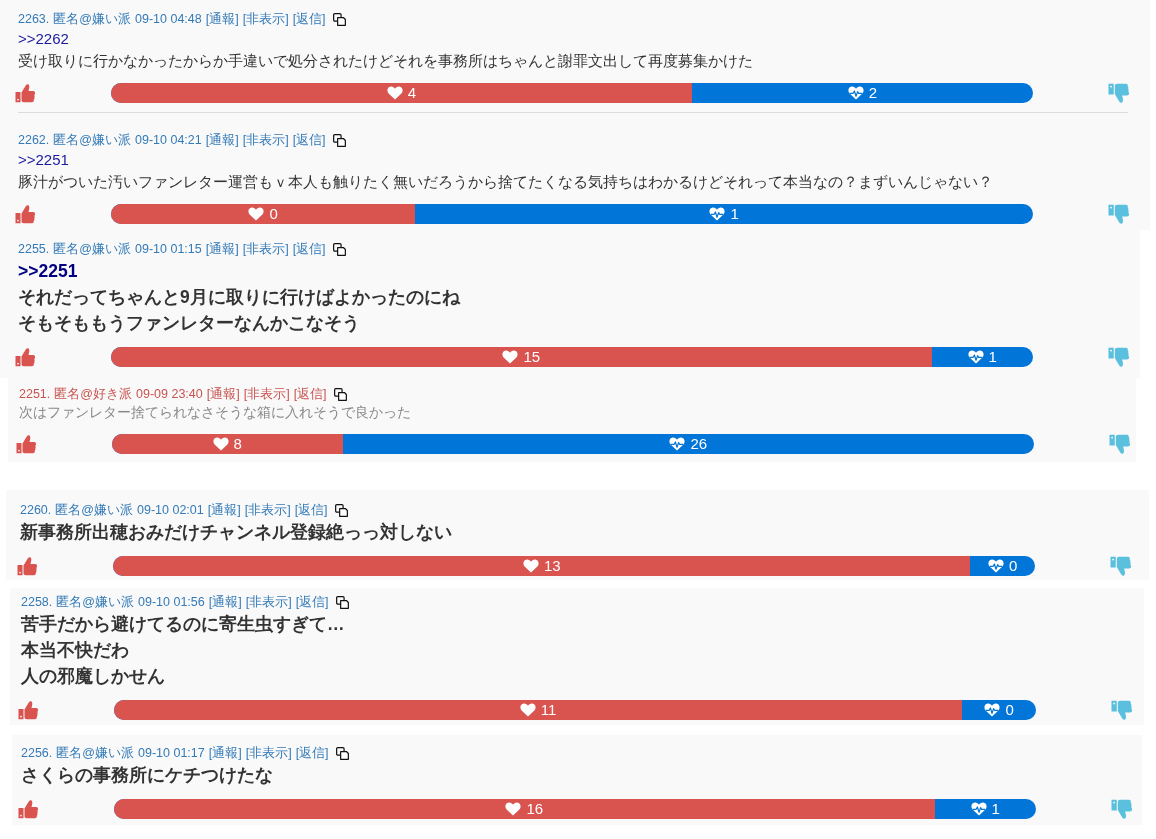 This screenshot has width=1156, height=839. Describe the element at coordinates (171, 602) in the screenshot. I see `post-time: 09-10 01:56` at that location.